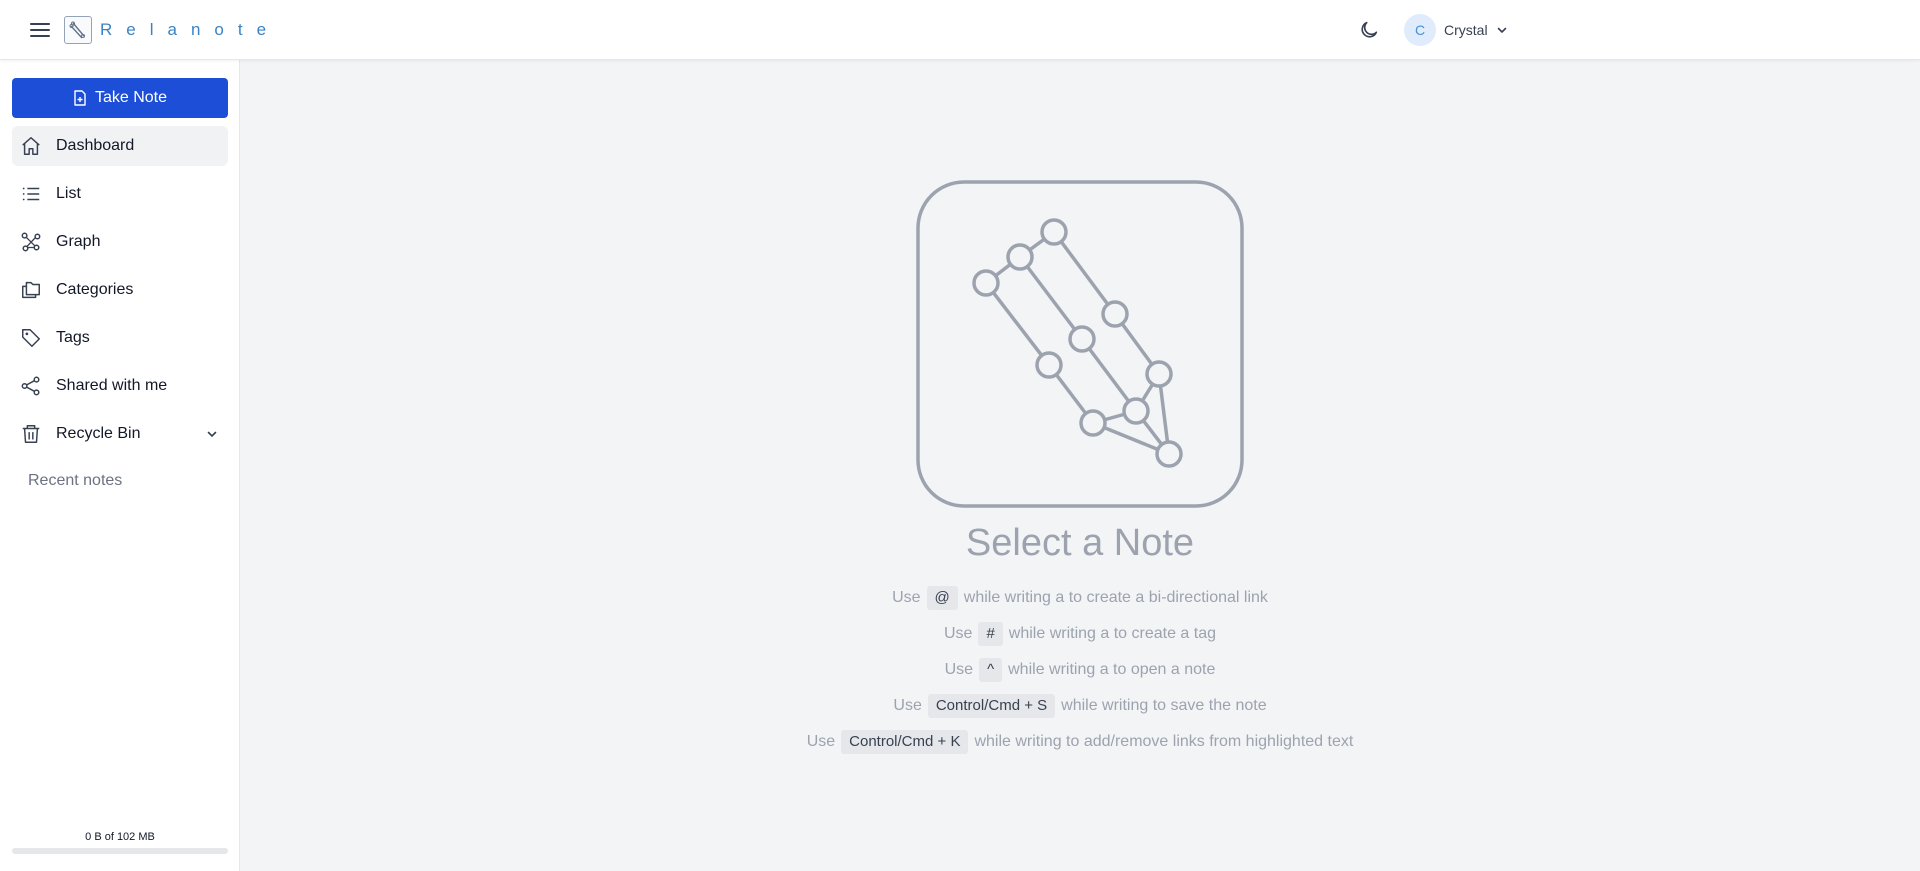  I want to click on recent-notes-label: Recent notes, so click(75, 480).